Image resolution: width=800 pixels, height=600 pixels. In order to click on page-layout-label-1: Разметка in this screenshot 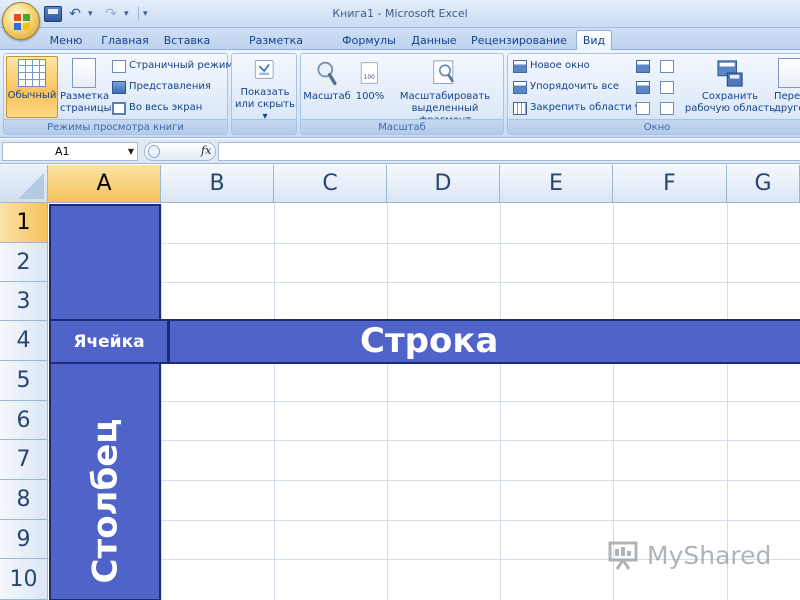, I will do `click(85, 96)`.